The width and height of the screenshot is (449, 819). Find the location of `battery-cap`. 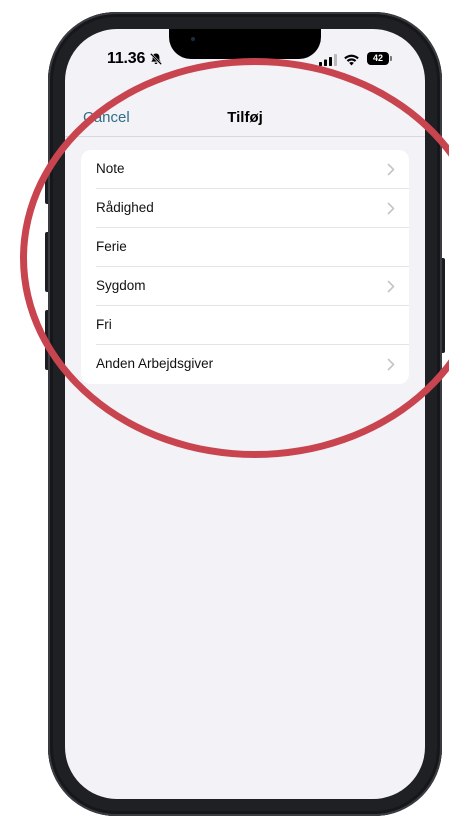

battery-cap is located at coordinates (391, 58).